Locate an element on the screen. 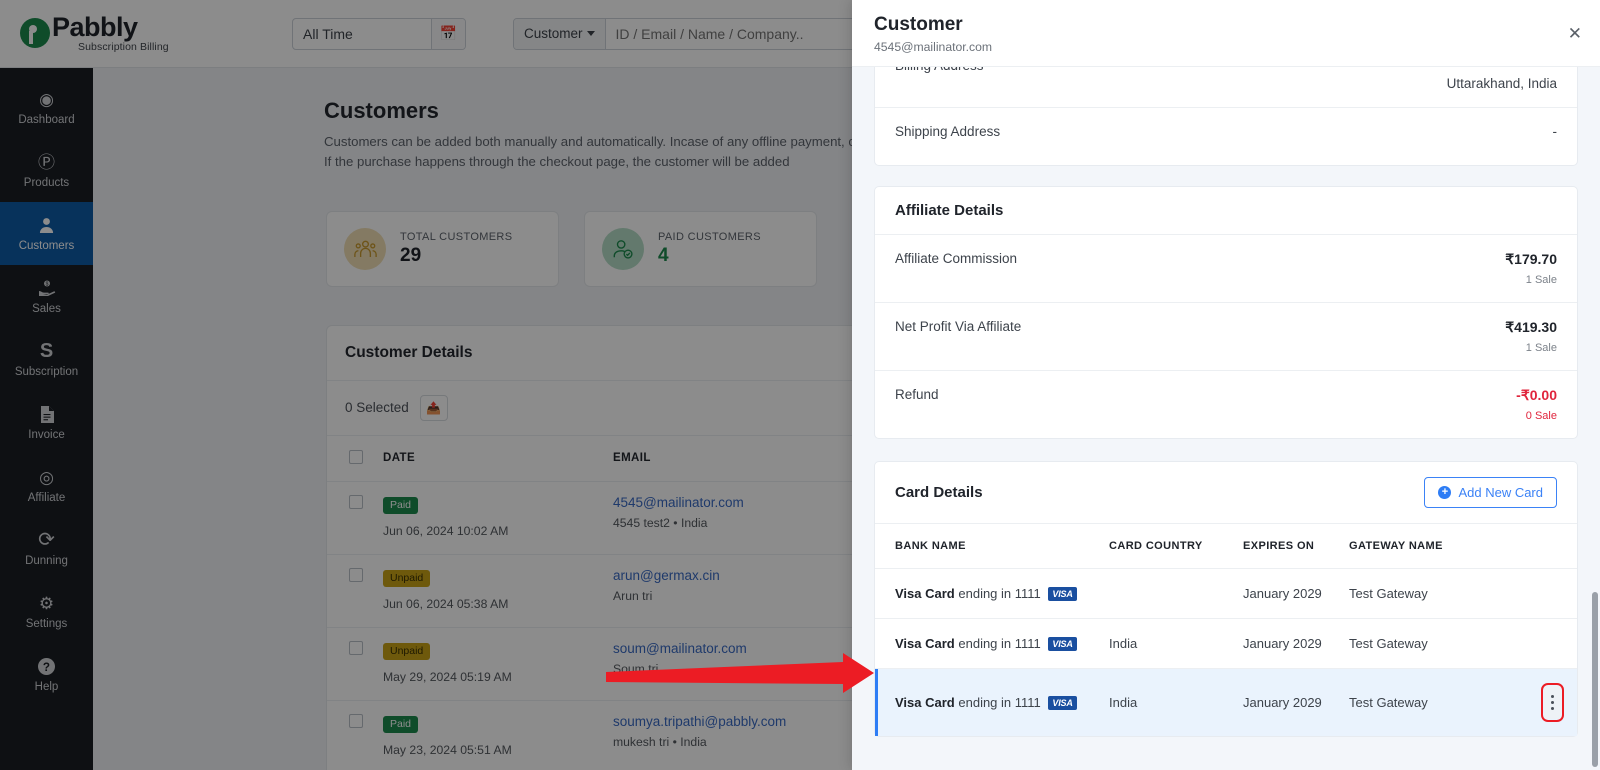 The height and width of the screenshot is (770, 1600). row-label: Net Profit Via Affiliate is located at coordinates (958, 326).